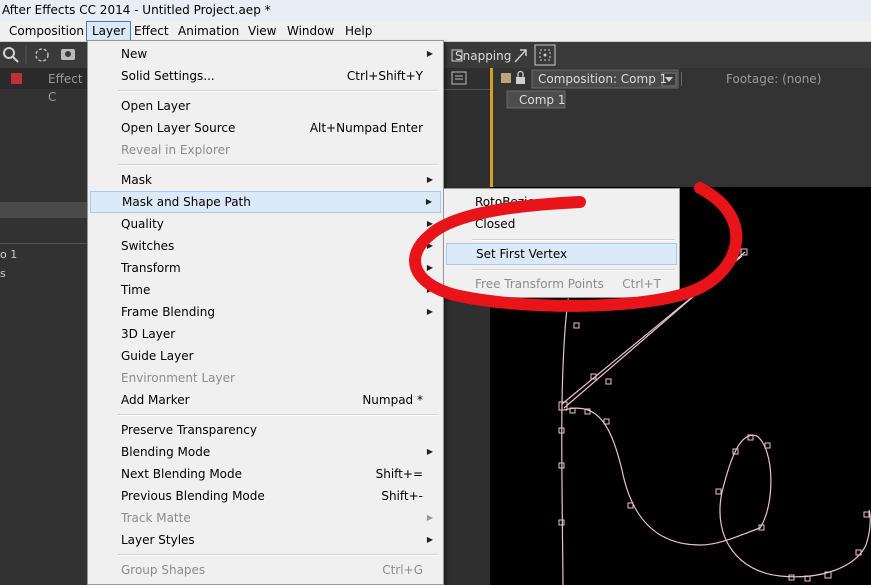 The width and height of the screenshot is (871, 585). What do you see at coordinates (156, 518) in the screenshot?
I see `menu-item-label: Track Matte` at bounding box center [156, 518].